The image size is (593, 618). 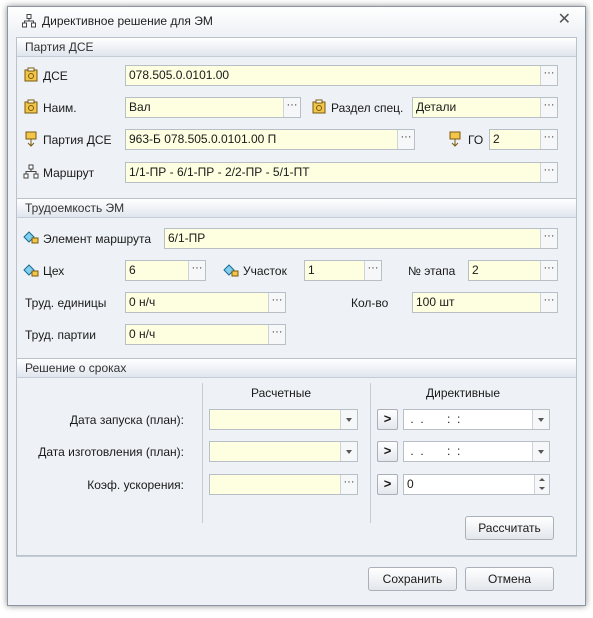 What do you see at coordinates (475, 270) in the screenshot?
I see `stage-no-value: 2` at bounding box center [475, 270].